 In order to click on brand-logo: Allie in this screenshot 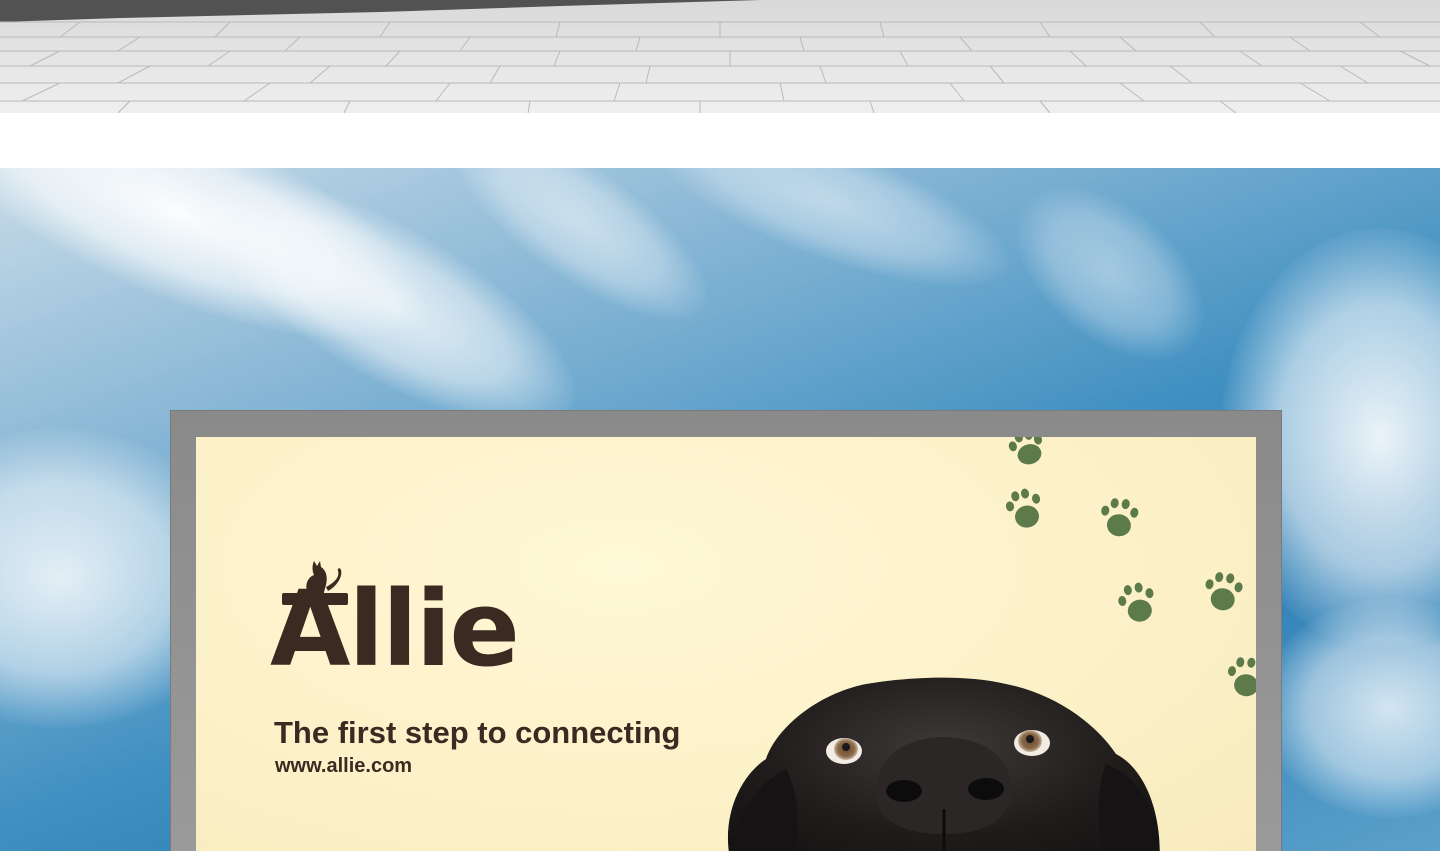, I will do `click(415, 625)`.